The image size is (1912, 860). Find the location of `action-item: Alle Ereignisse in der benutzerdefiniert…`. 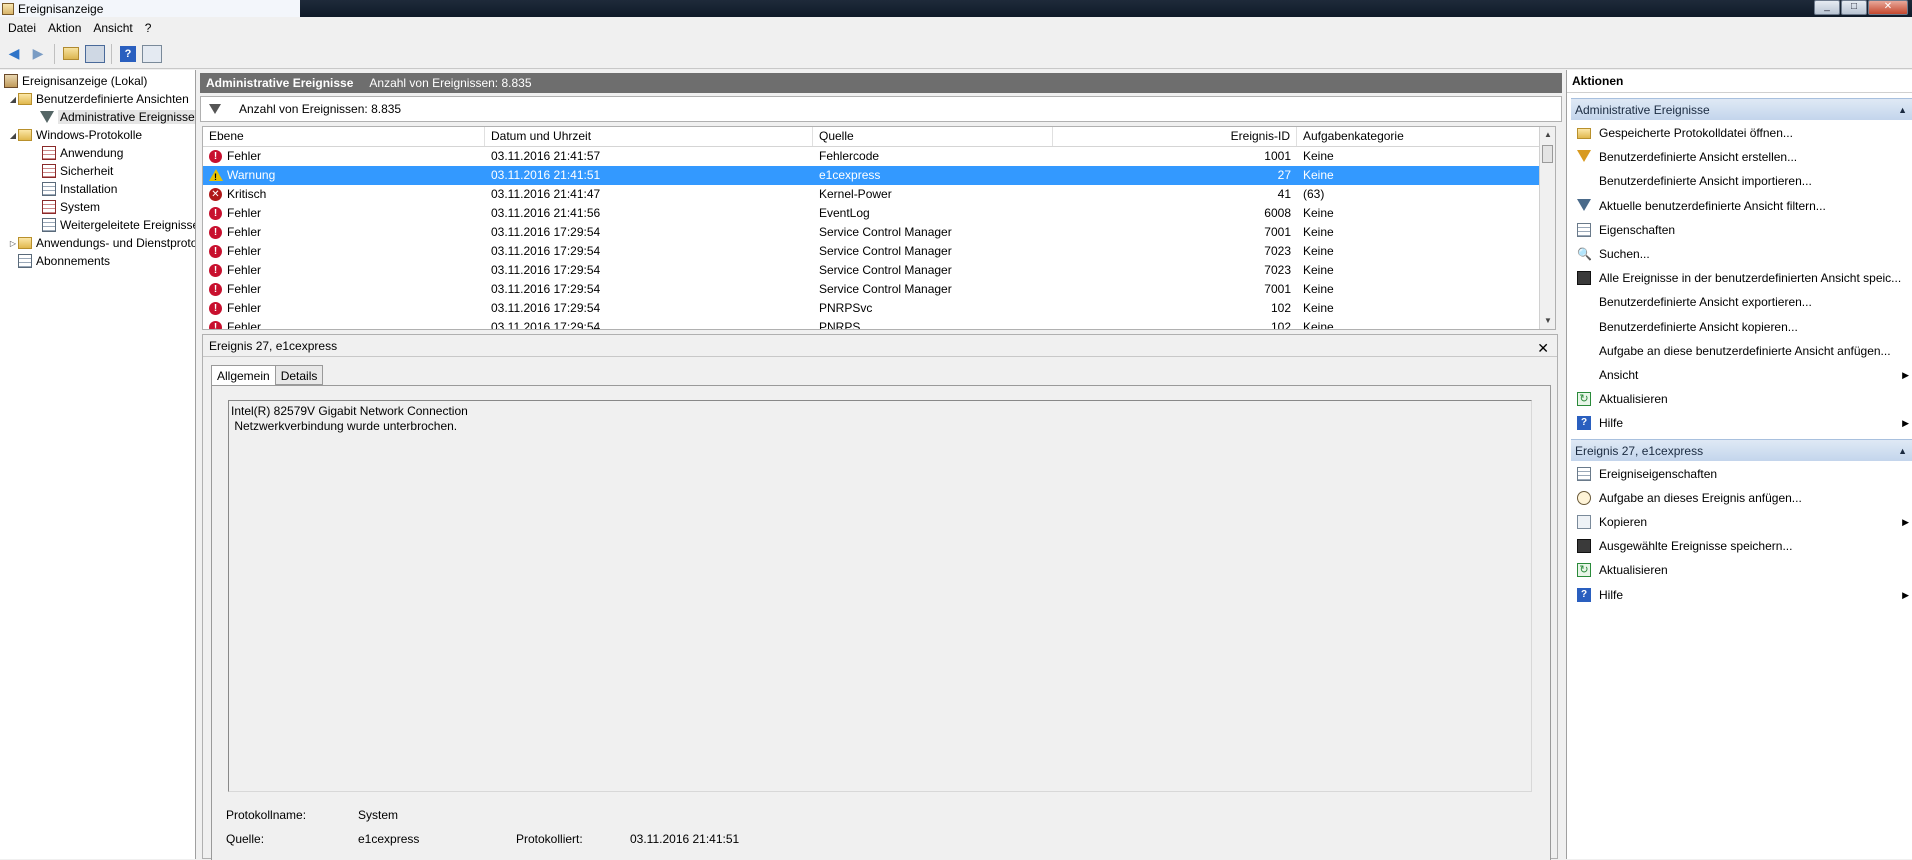

action-item: Alle Ereignisse in der benutzerdefiniert… is located at coordinates (1741, 278).